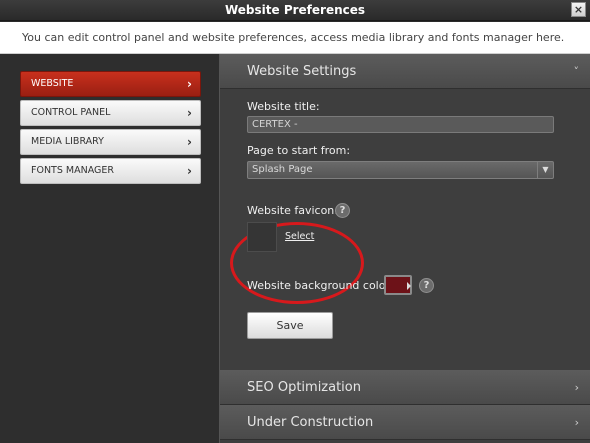 This screenshot has height=443, width=590. Describe the element at coordinates (304, 387) in the screenshot. I see `section-title: SEO Optimization` at that location.